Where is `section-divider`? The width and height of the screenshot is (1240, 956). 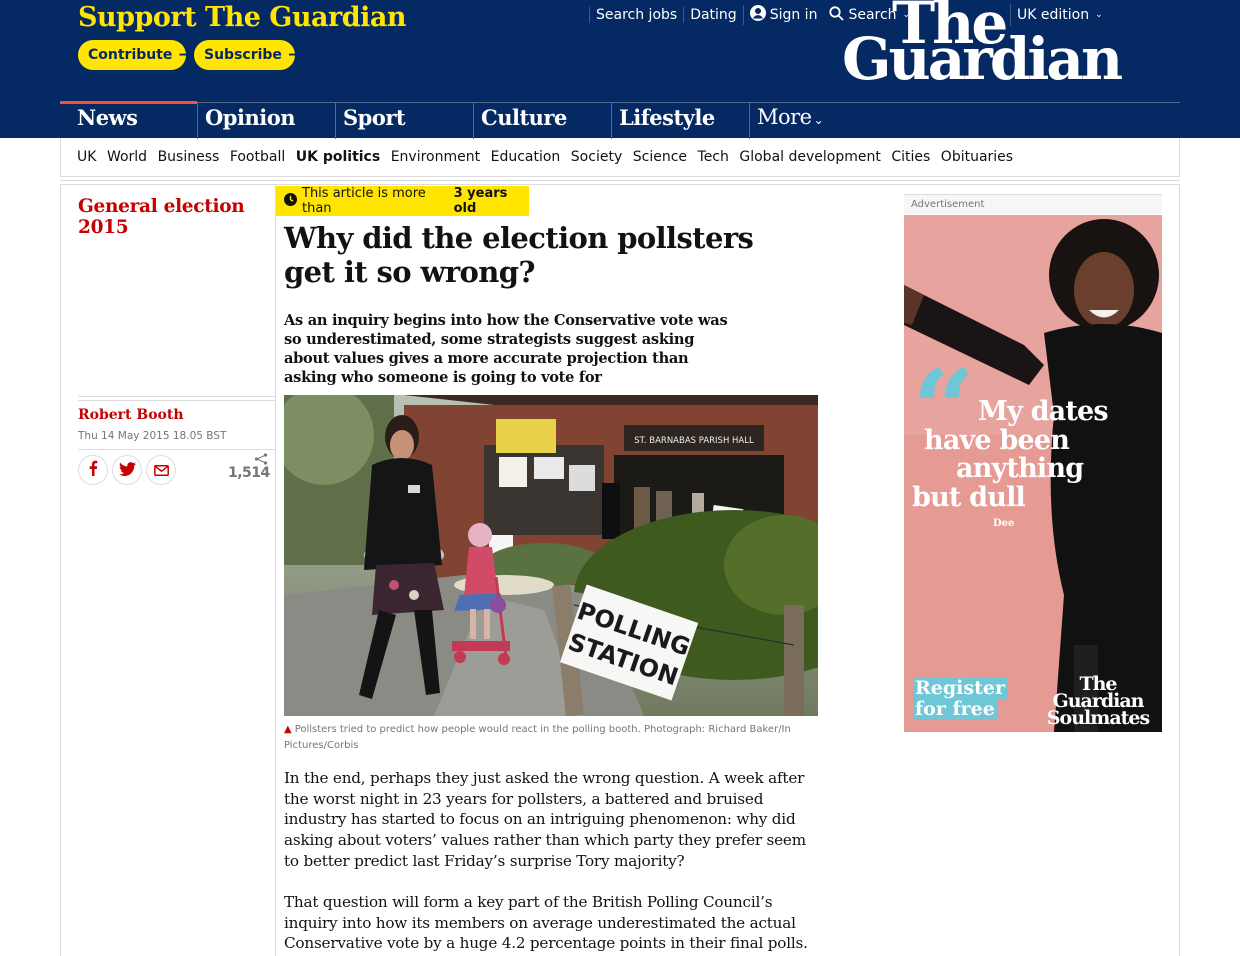 section-divider is located at coordinates (620, 180).